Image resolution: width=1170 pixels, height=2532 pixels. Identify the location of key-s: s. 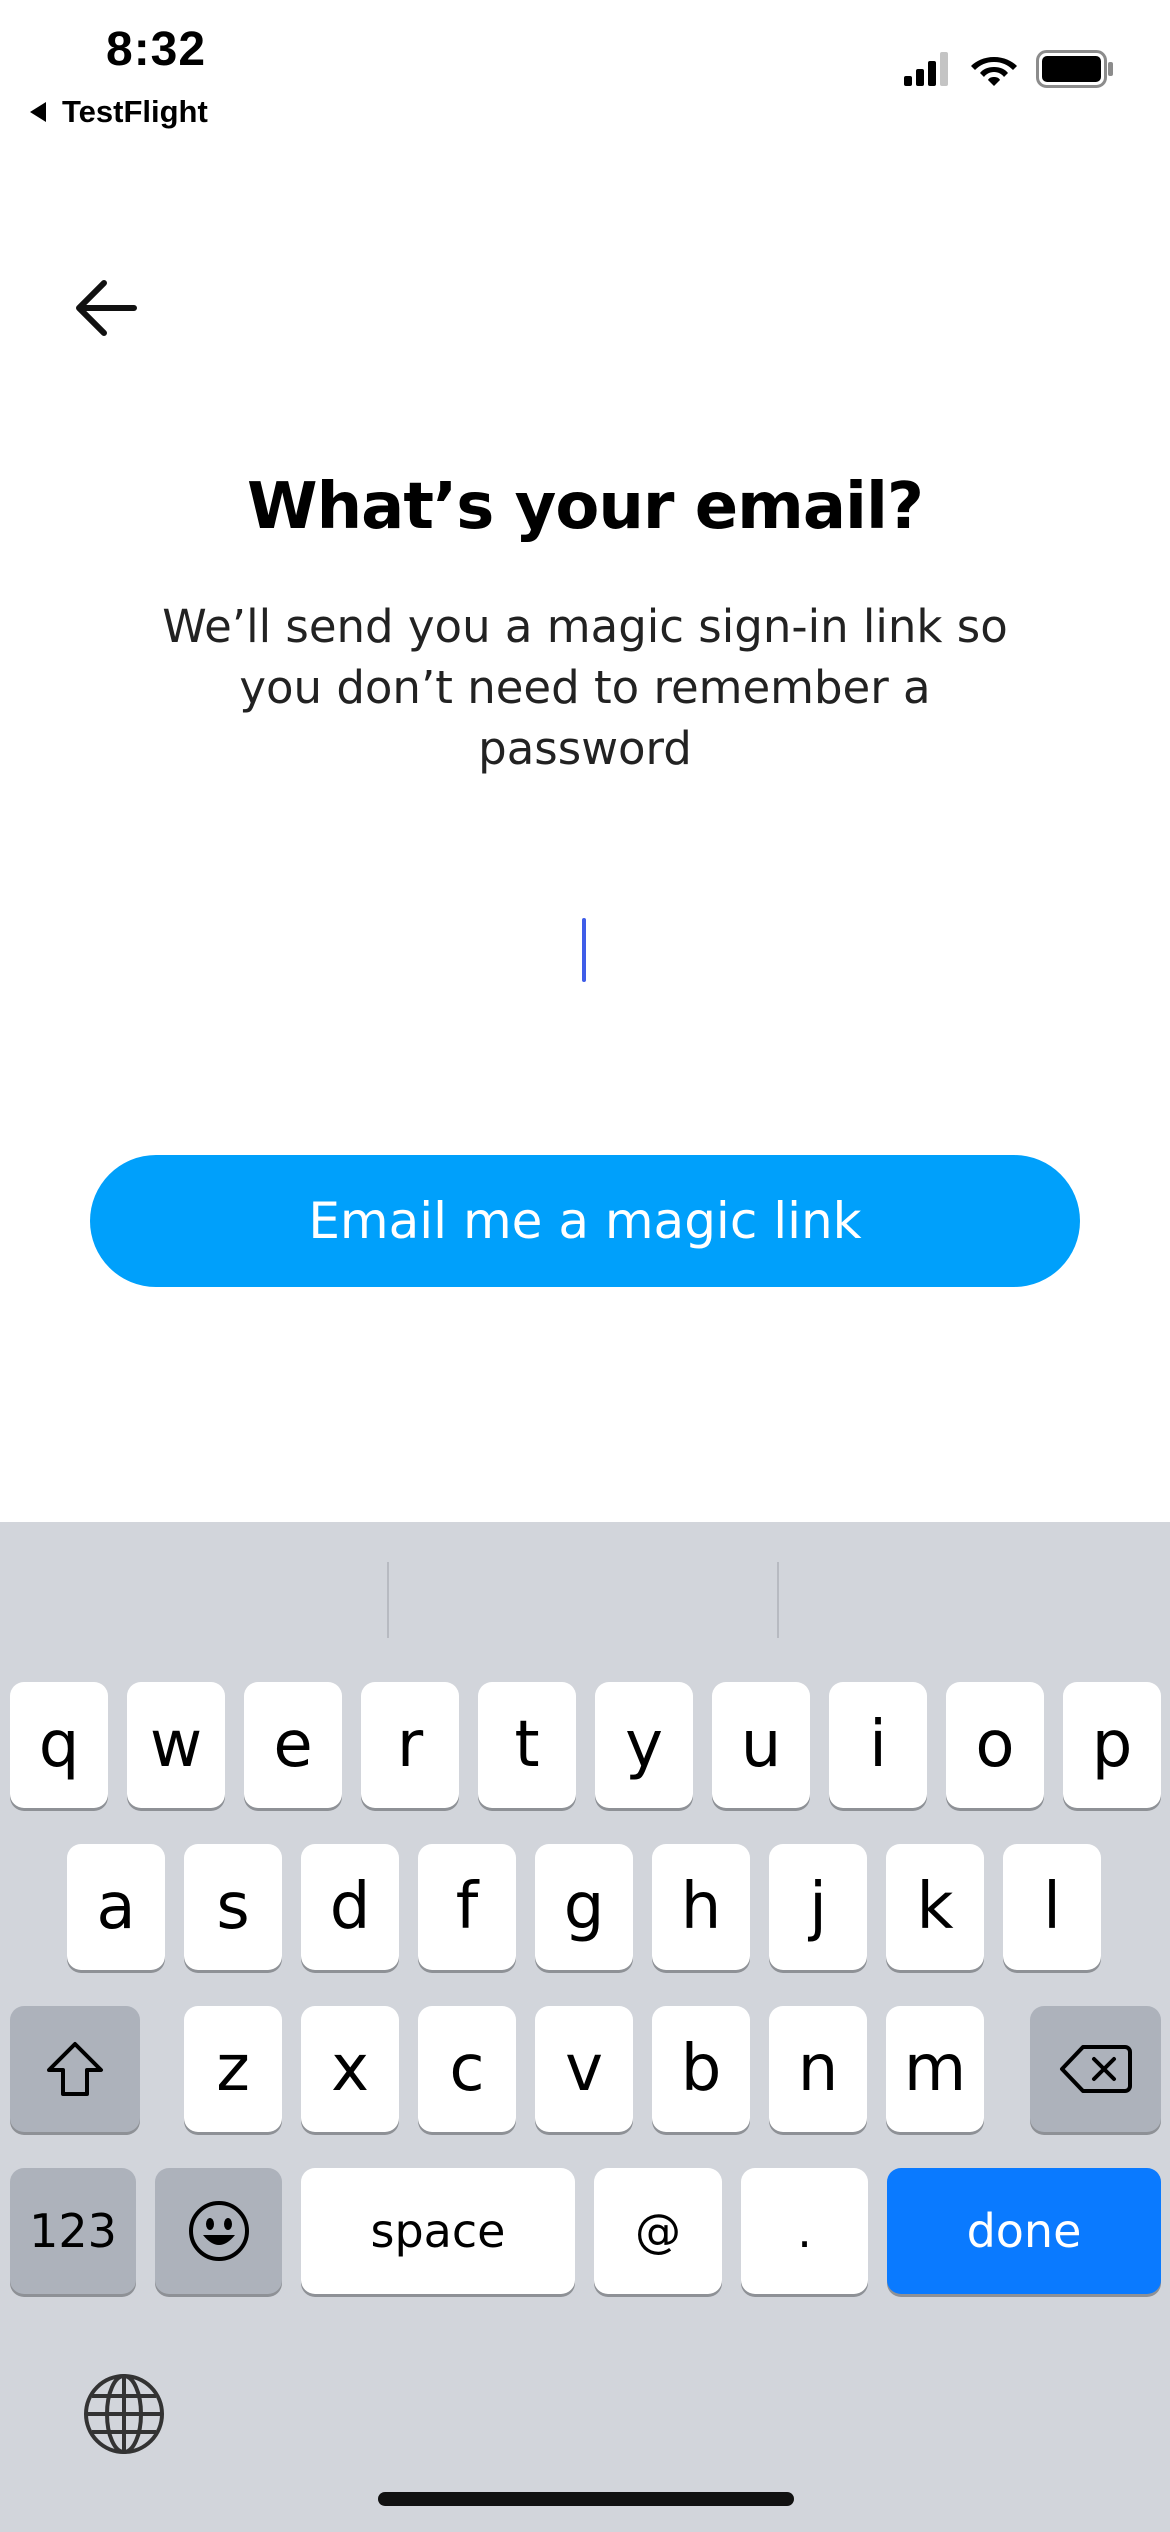
(233, 1907).